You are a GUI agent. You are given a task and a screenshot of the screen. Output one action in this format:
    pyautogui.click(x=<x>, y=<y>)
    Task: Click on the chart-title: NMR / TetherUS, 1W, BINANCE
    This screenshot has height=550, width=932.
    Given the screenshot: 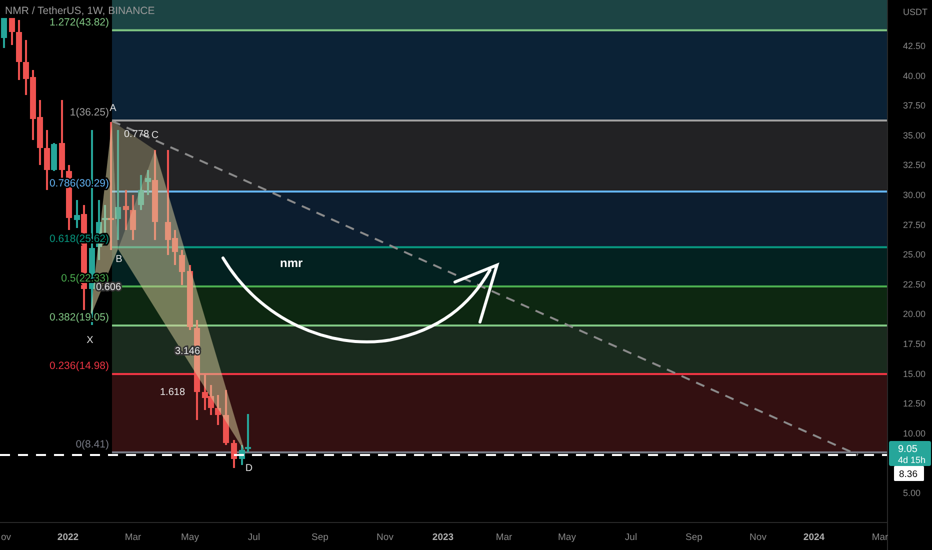 What is the action you would take?
    pyautogui.click(x=80, y=11)
    